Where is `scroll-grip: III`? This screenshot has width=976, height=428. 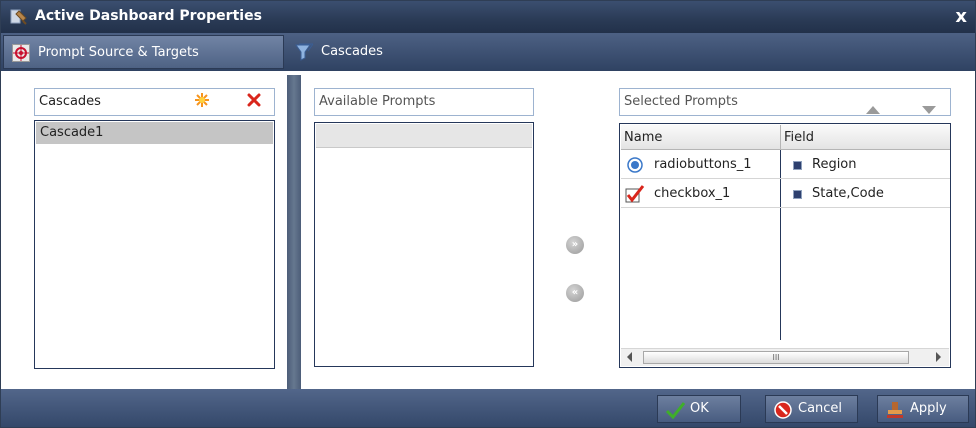 scroll-grip: III is located at coordinates (776, 357).